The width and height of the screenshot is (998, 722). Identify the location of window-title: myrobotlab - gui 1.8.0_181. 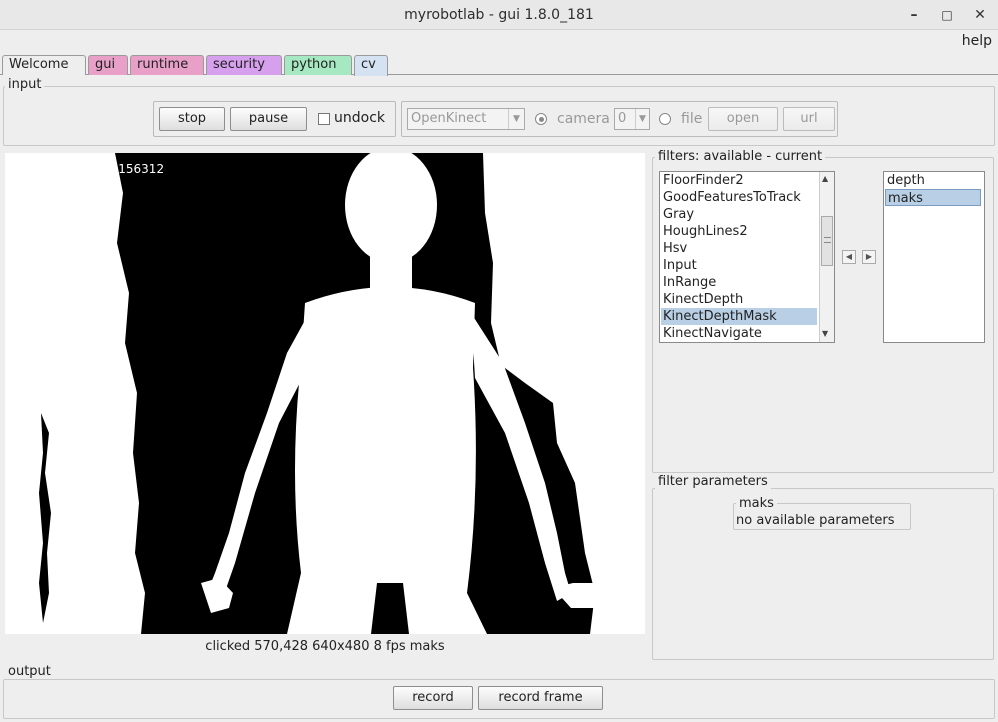
(499, 15).